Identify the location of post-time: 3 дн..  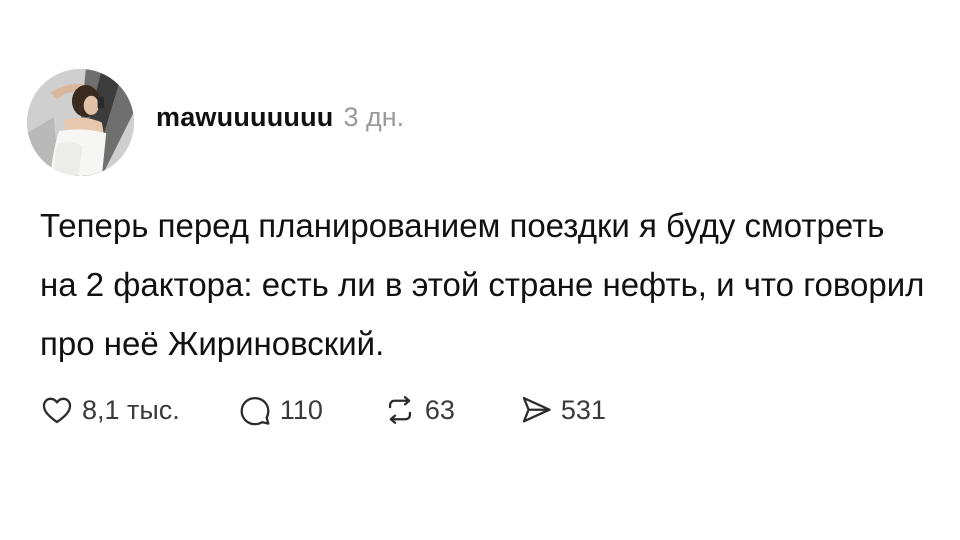
(374, 117).